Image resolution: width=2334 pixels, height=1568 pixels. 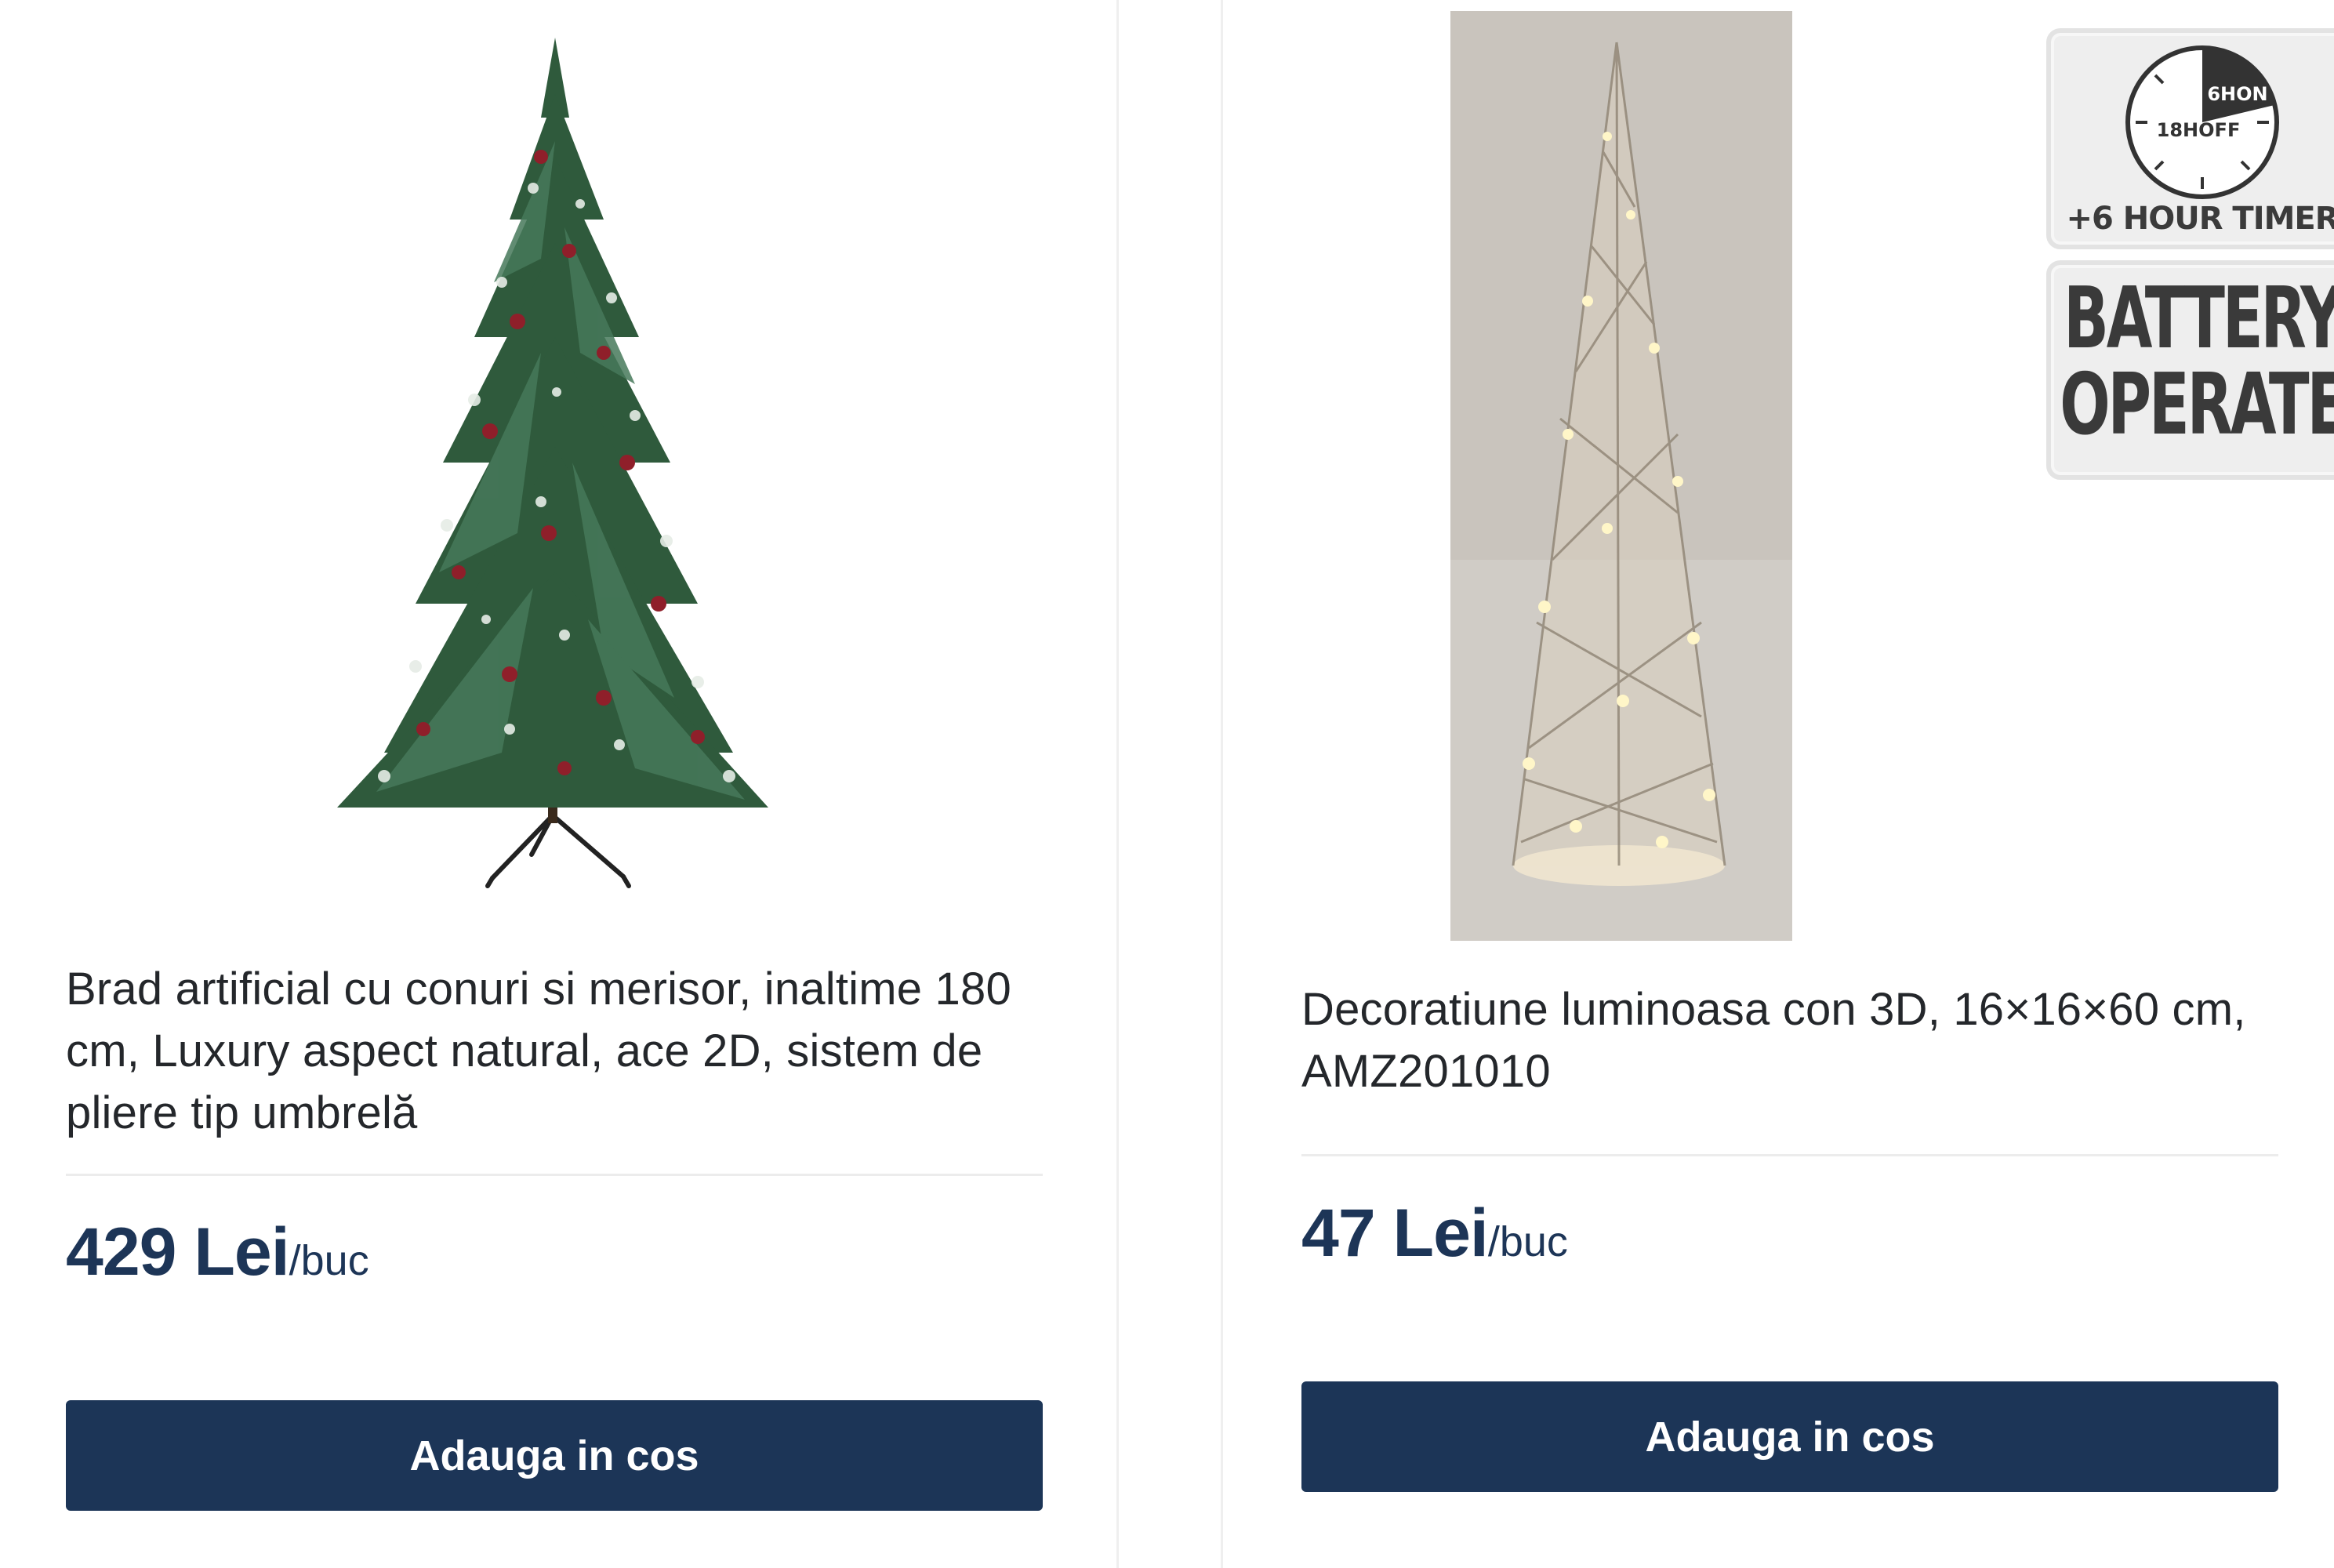 I want to click on battery-line-2: OPERATED, so click(x=2197, y=405).